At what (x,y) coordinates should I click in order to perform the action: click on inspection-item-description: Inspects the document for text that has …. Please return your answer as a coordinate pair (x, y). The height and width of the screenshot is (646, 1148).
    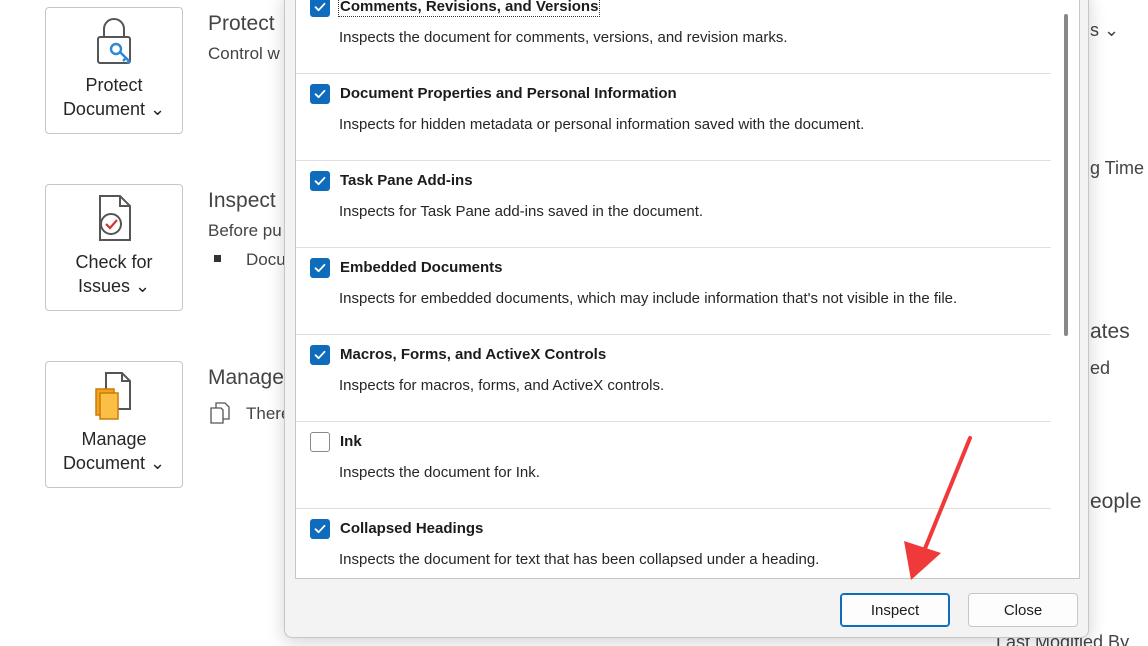
    Looking at the image, I should click on (579, 559).